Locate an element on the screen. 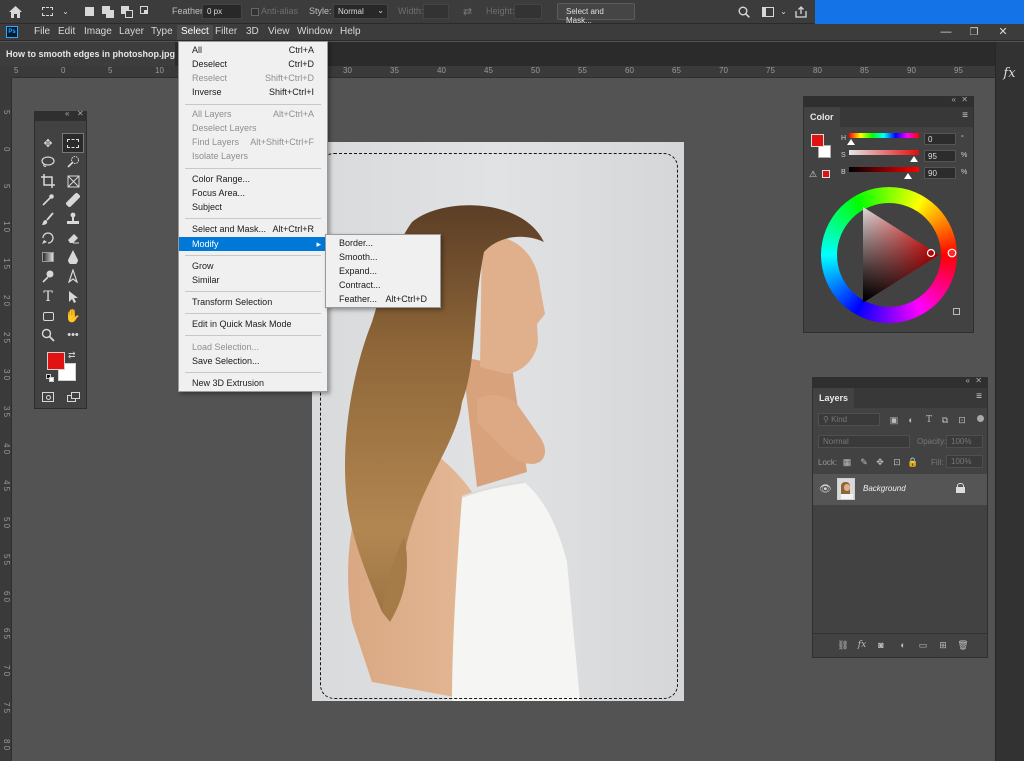  adjustment-layer-icon: ◐ is located at coordinates (903, 645).